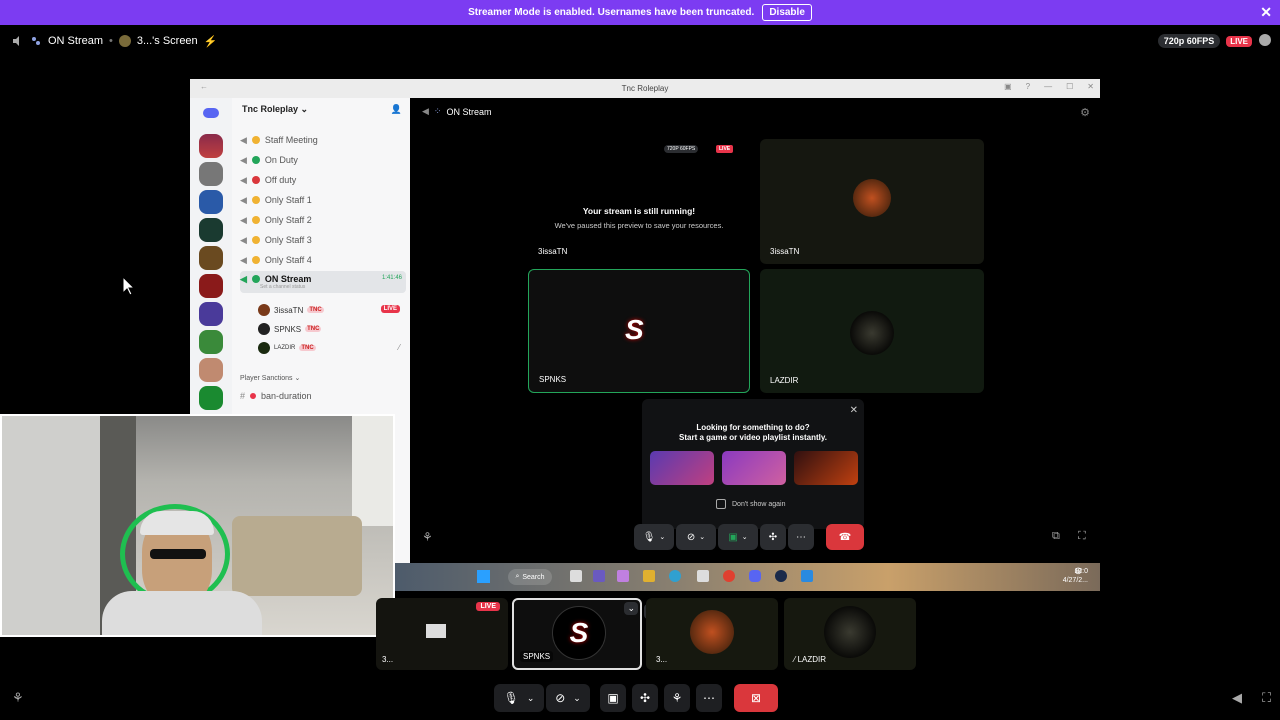 The height and width of the screenshot is (720, 1280). I want to click on window-close-icon: ✕, so click(1090, 86).